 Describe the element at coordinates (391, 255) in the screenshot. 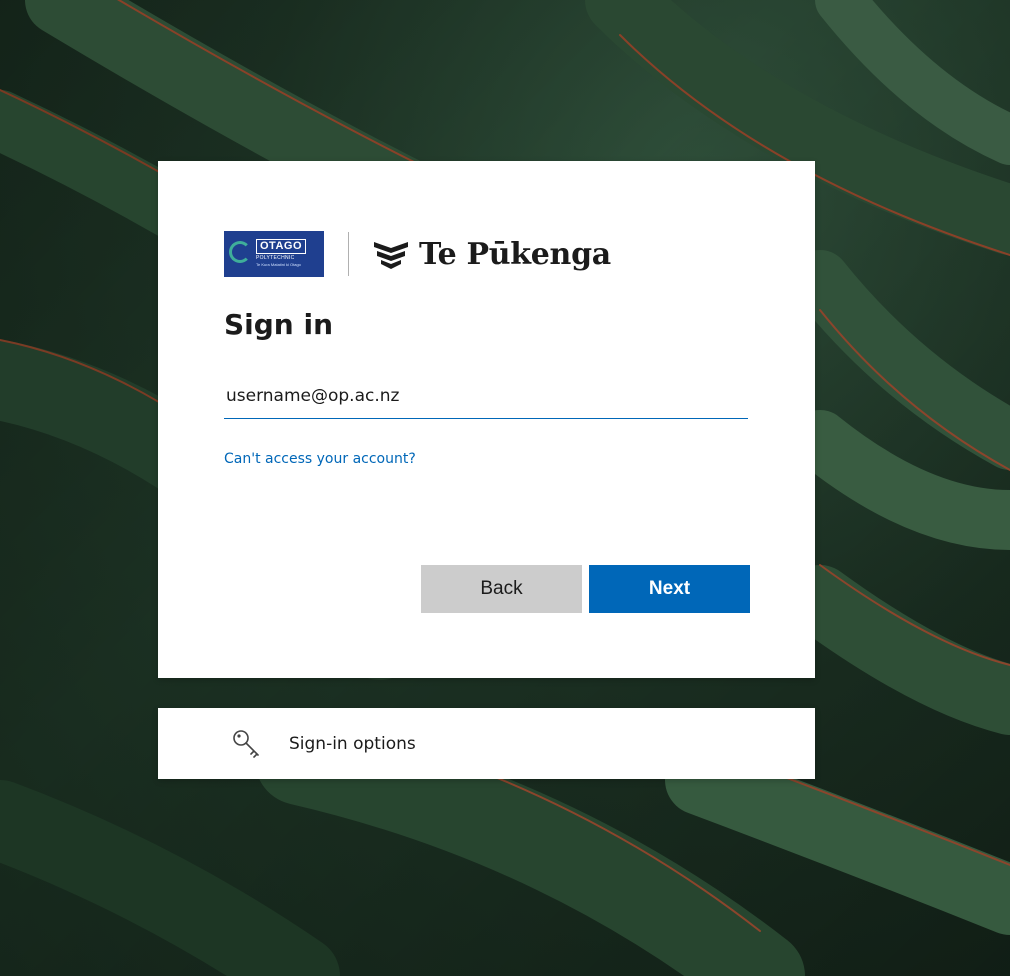

I see `te-pukenga-mark-icon` at that location.